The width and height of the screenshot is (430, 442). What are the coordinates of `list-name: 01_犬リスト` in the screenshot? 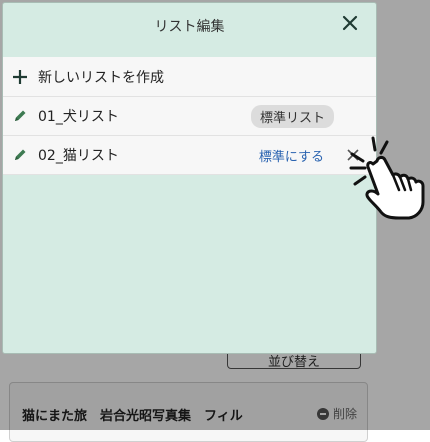 It's located at (78, 117).